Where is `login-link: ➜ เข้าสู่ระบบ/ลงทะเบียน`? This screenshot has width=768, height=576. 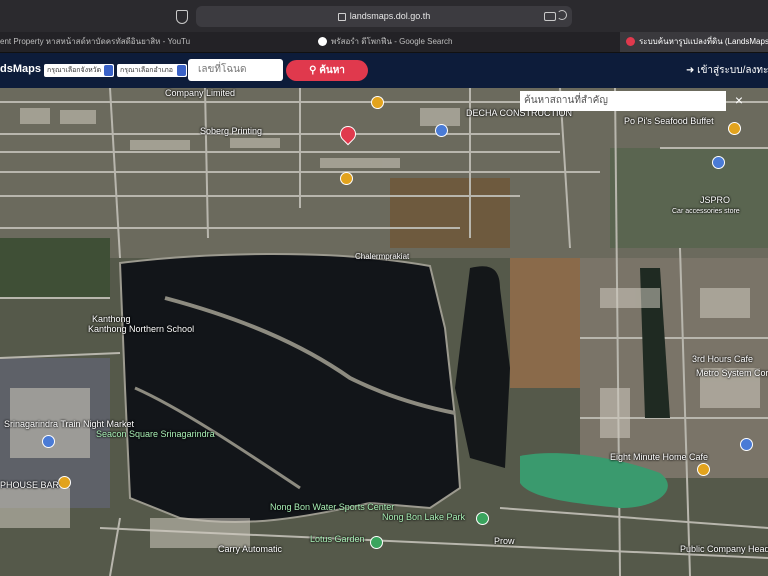
login-link: ➜ เข้าสู่ระบบ/ลงทะเบียน is located at coordinates (727, 70).